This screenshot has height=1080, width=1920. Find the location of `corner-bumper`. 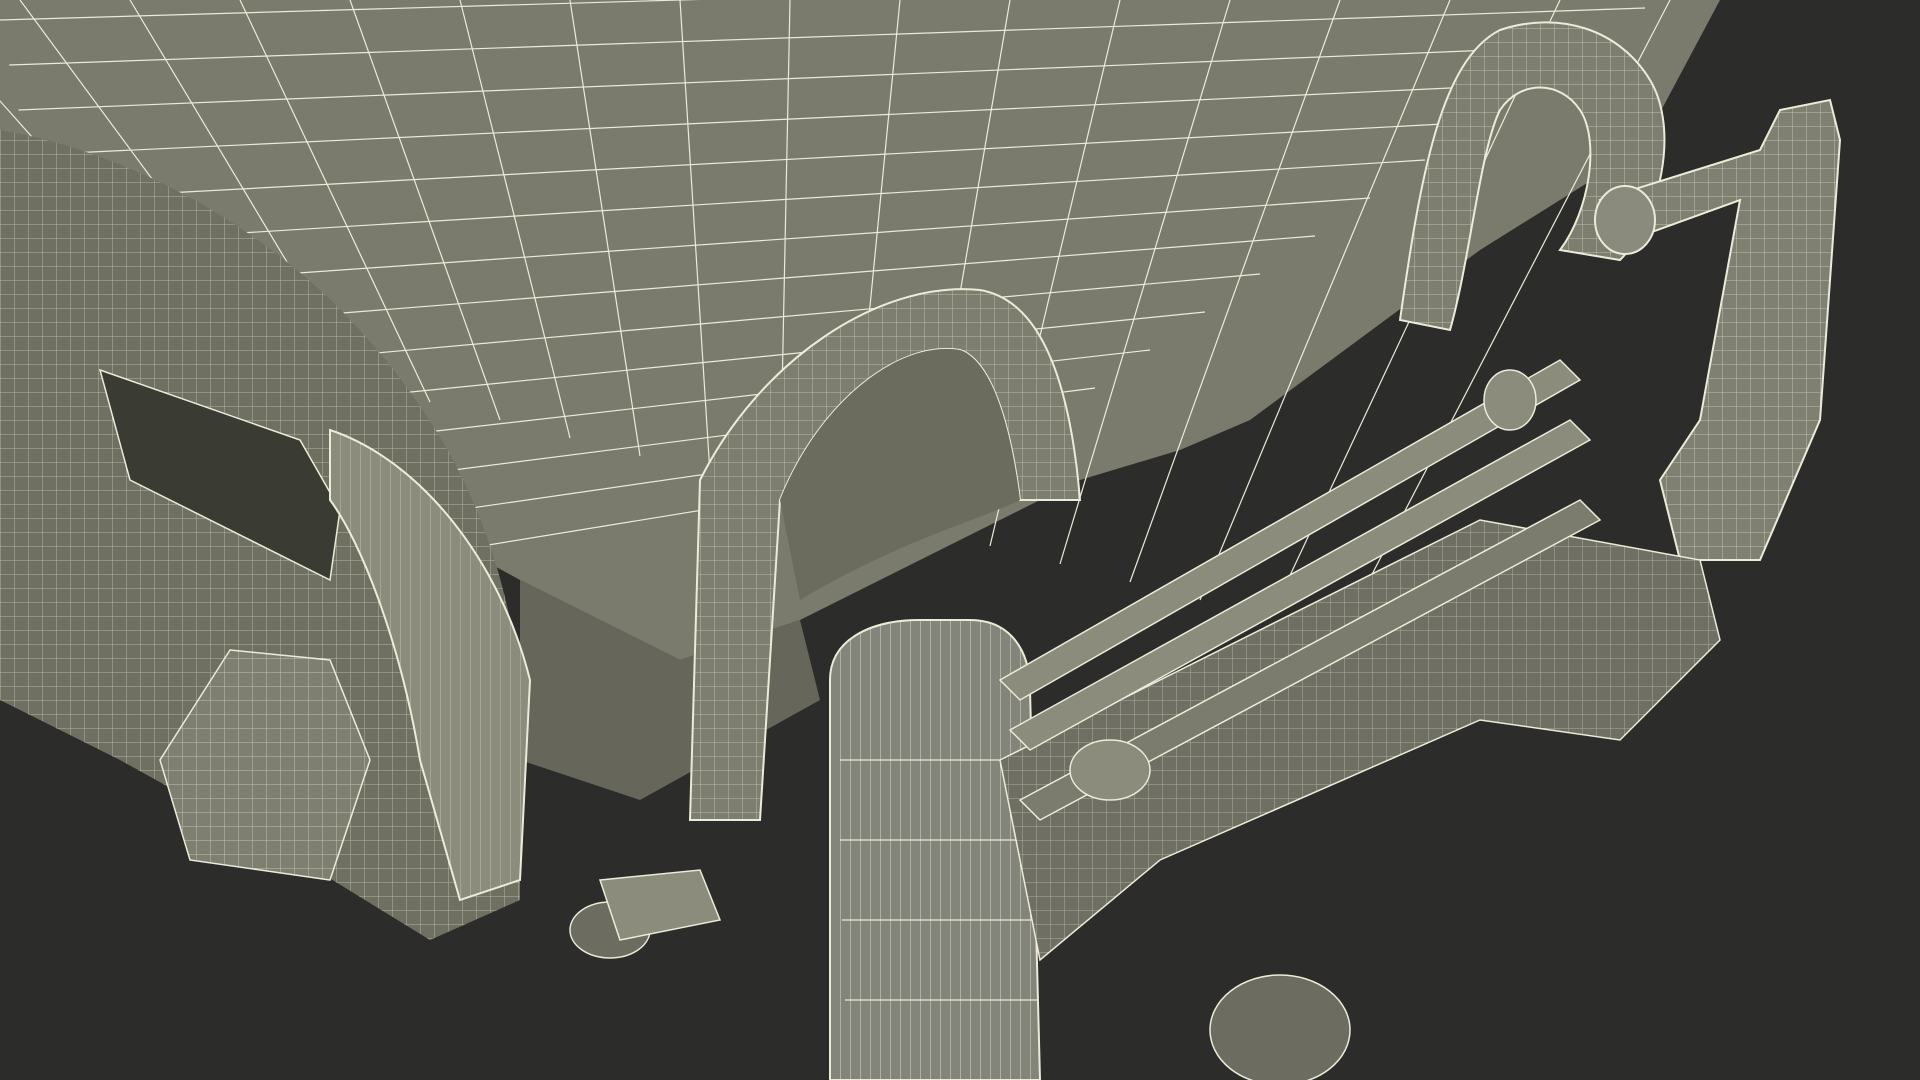

corner-bumper is located at coordinates (660, 905).